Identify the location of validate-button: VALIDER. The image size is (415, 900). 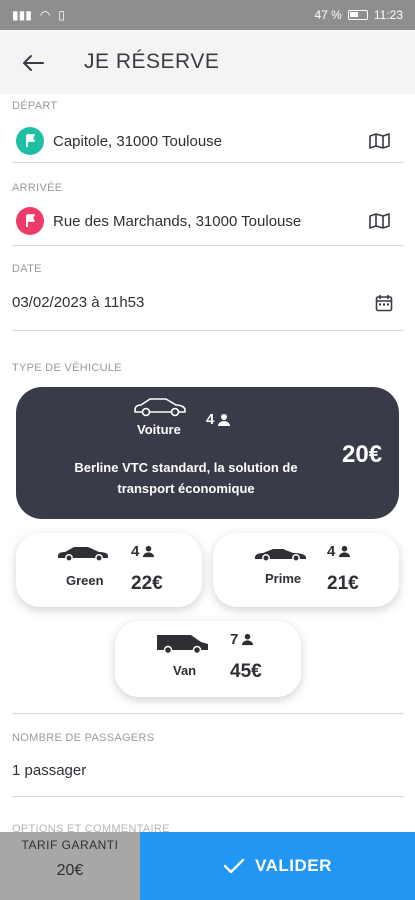
(277, 866).